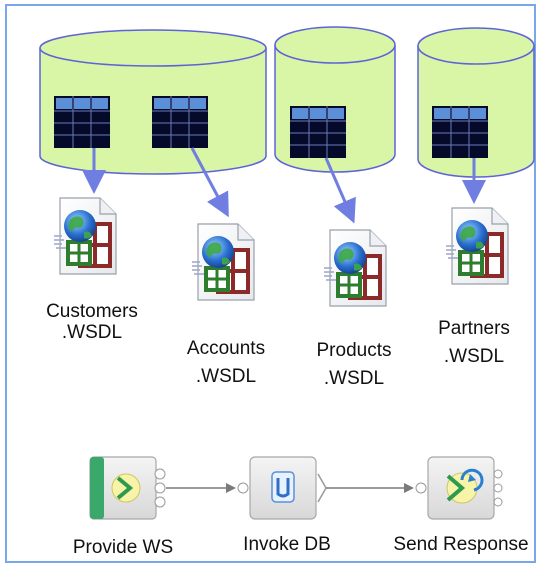  Describe the element at coordinates (226, 376) in the screenshot. I see `accounts-wsdl-ext: .WSDL` at that location.